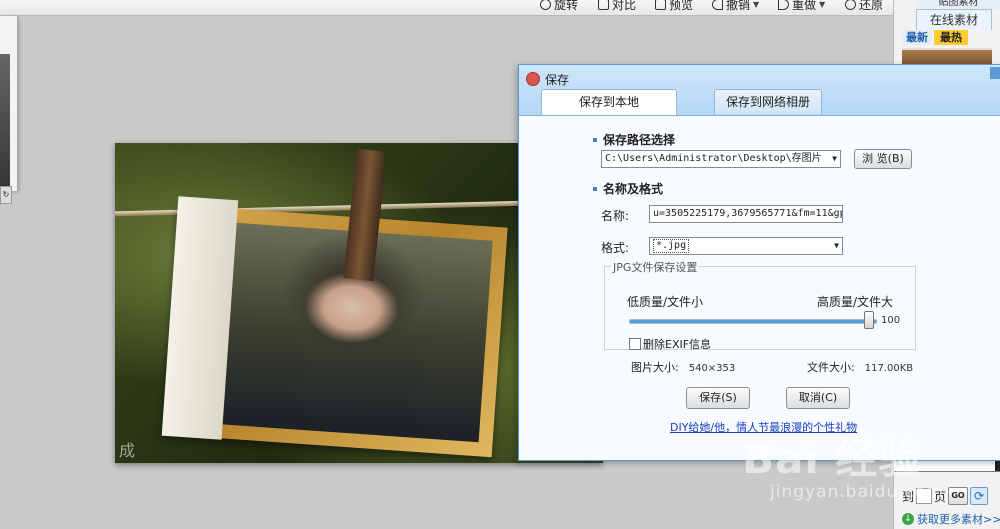  I want to click on save-path-select: C:\Users\Administrator\Desktop\存图片 ▼, so click(721, 159).